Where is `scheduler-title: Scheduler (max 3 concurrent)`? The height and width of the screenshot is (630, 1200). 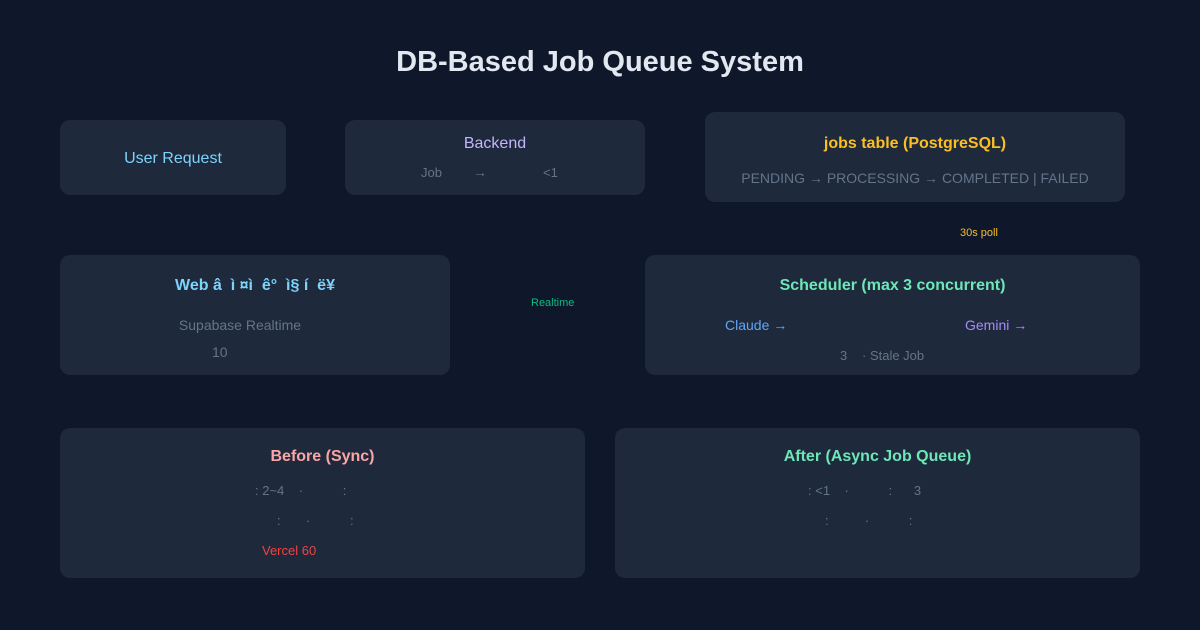
scheduler-title: Scheduler (max 3 concurrent) is located at coordinates (892, 285).